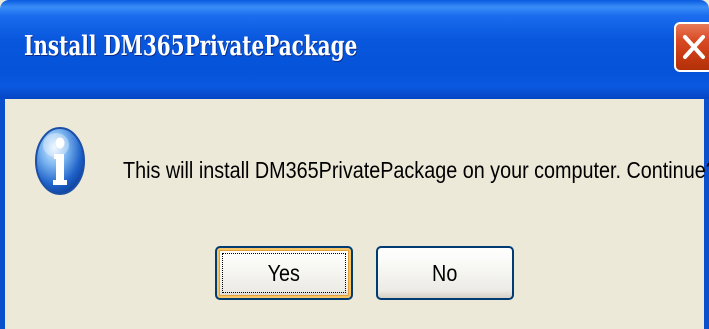 This screenshot has width=709, height=329. I want to click on window-frame-right, so click(706, 214).